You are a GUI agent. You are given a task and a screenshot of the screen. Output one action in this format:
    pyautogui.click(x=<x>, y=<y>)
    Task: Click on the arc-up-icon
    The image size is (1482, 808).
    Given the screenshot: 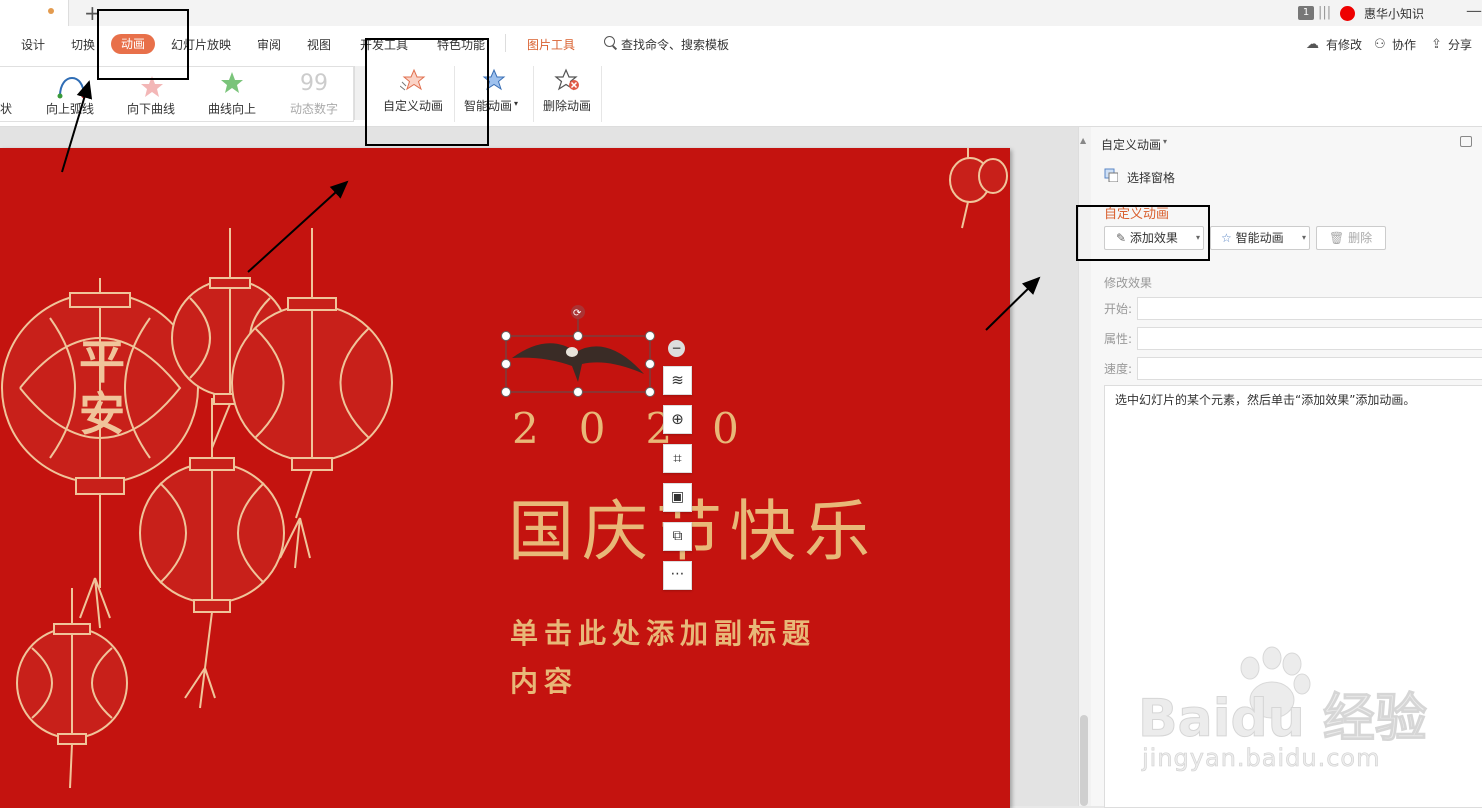 What is the action you would take?
    pyautogui.click(x=72, y=87)
    